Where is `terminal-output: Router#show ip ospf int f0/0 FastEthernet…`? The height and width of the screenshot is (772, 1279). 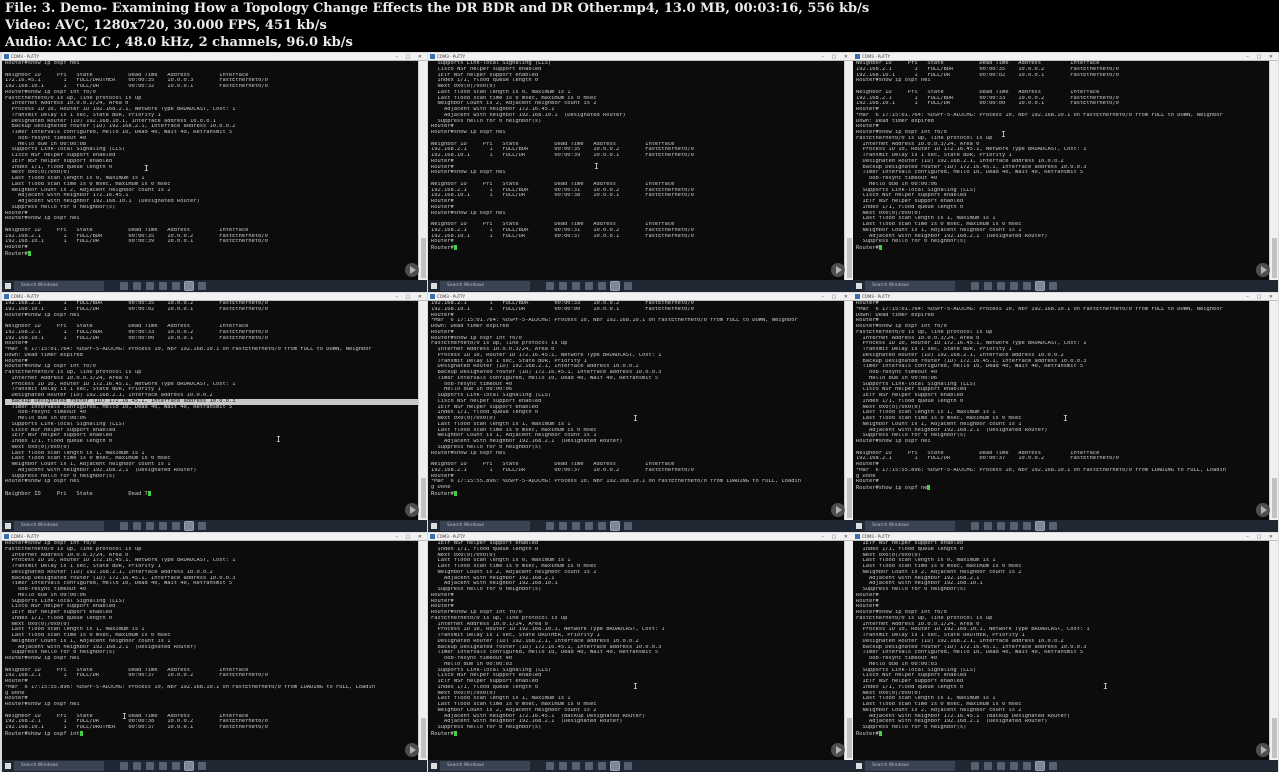
terminal-output: Router#show ip ospf int f0/0 FastEthernet… is located at coordinates (210, 650).